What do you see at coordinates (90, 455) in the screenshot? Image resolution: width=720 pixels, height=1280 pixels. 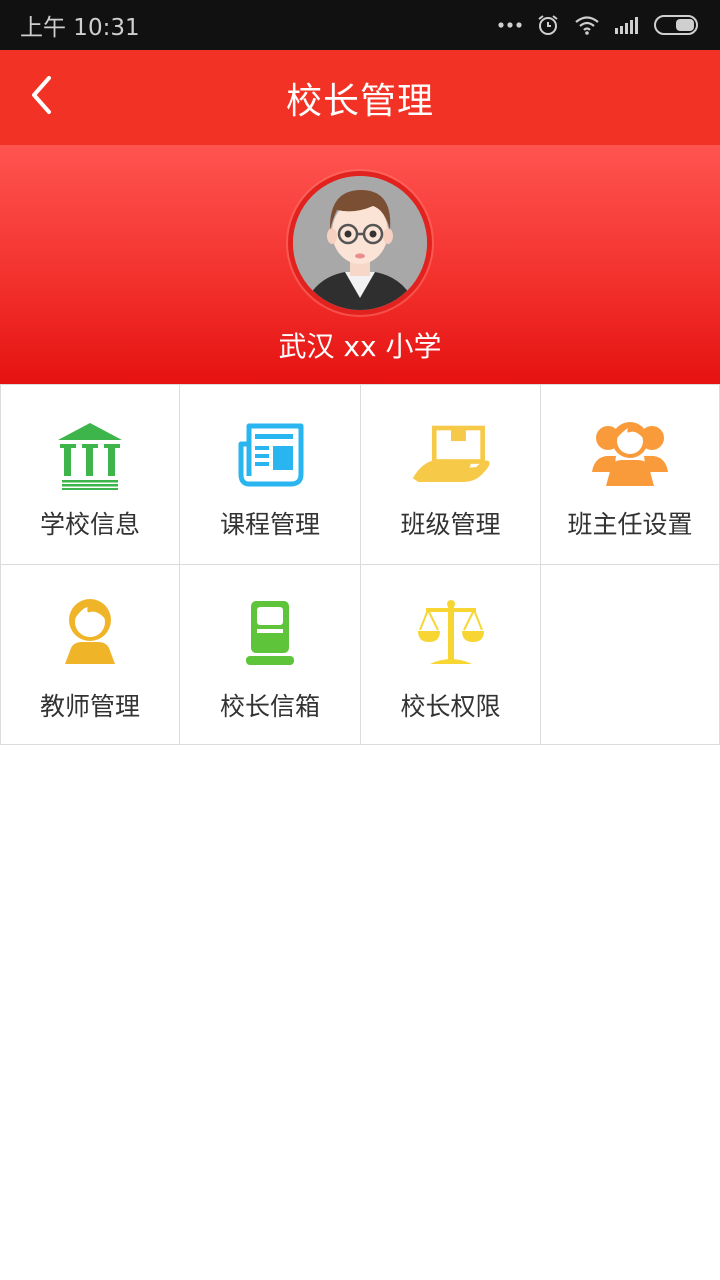 I see `school-building-icon` at bounding box center [90, 455].